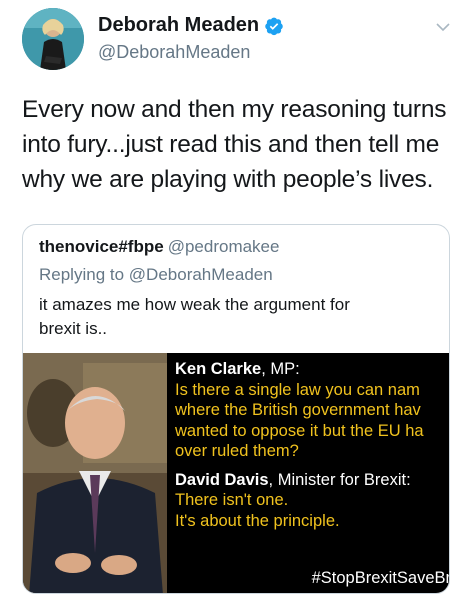 This screenshot has width=471, height=600. What do you see at coordinates (232, 500) in the screenshot?
I see `speaker2-line: There isn't one.` at bounding box center [232, 500].